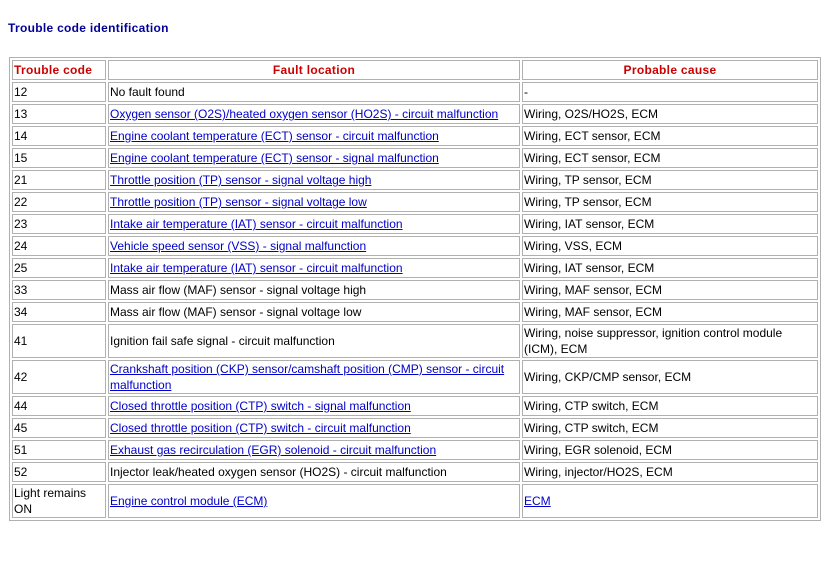  I want to click on trouble-code-cell: 23, so click(59, 224).